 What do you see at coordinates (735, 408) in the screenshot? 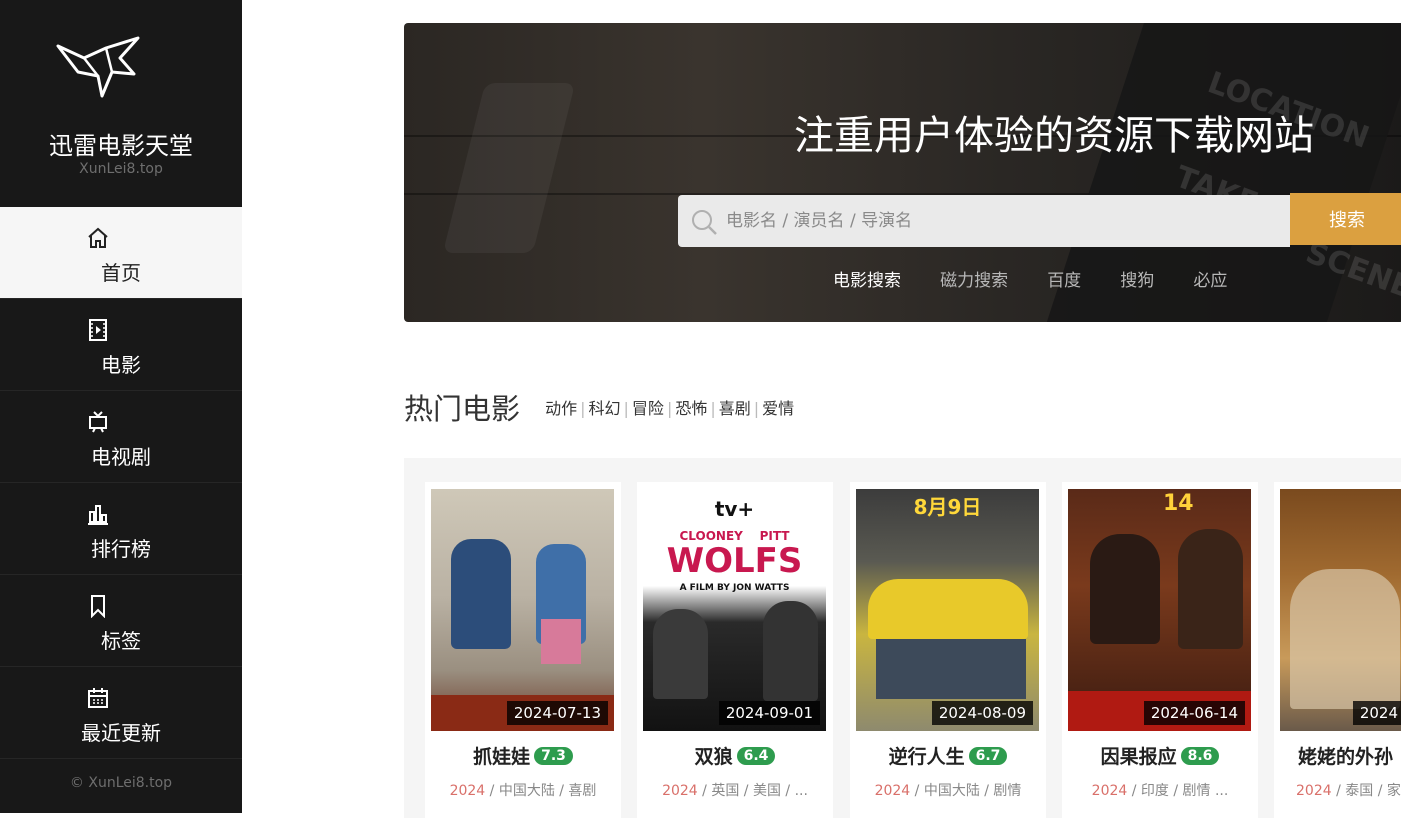
I see `category-comedy: 喜剧` at bounding box center [735, 408].